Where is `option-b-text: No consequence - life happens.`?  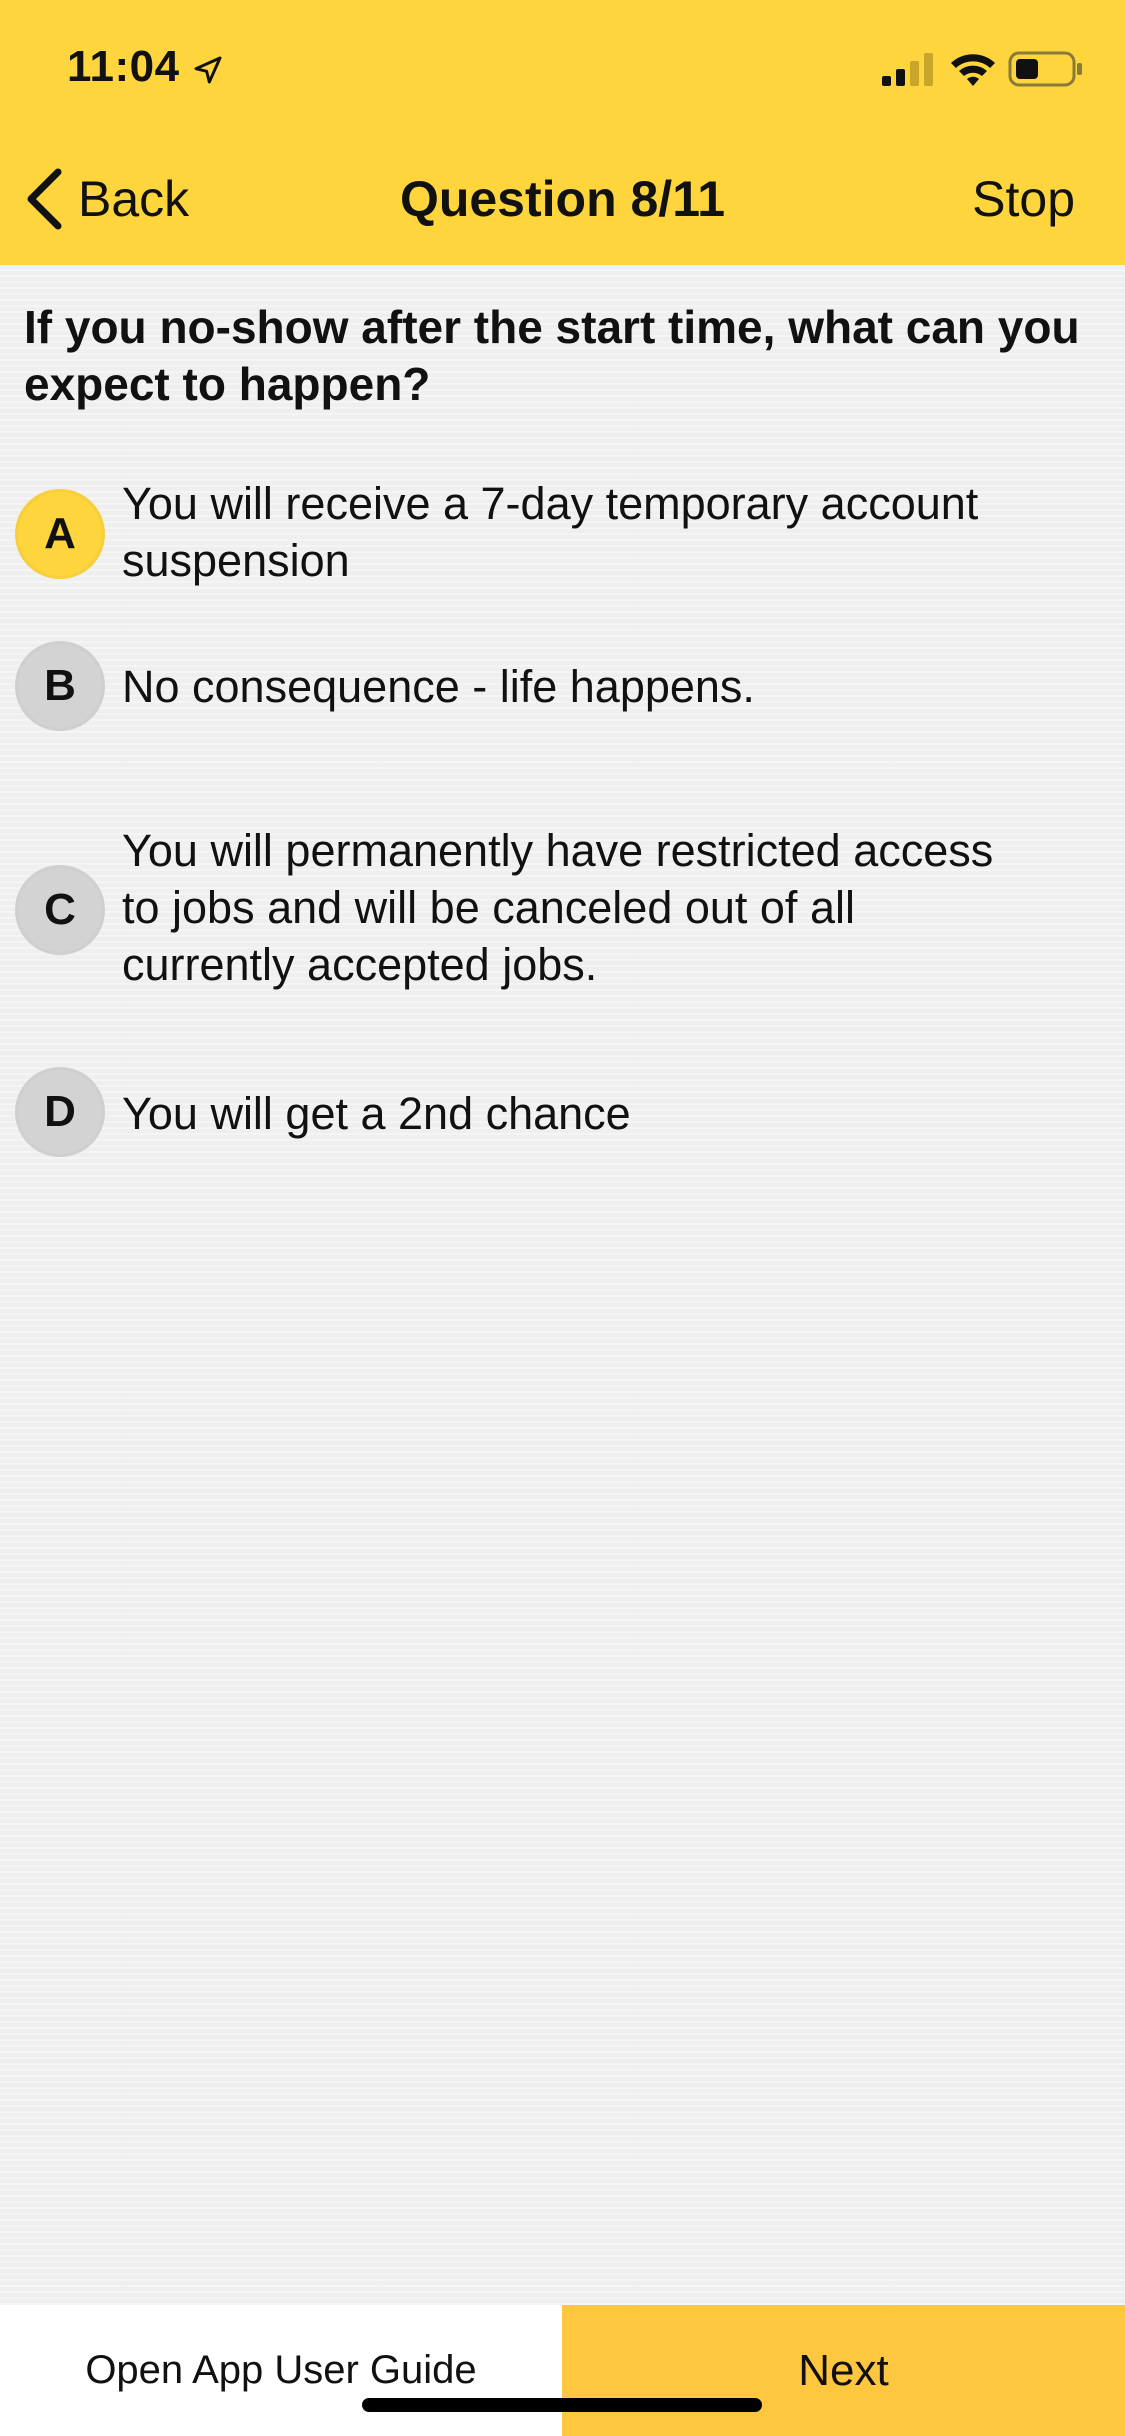 option-b-text: No consequence - life happens. is located at coordinates (438, 686).